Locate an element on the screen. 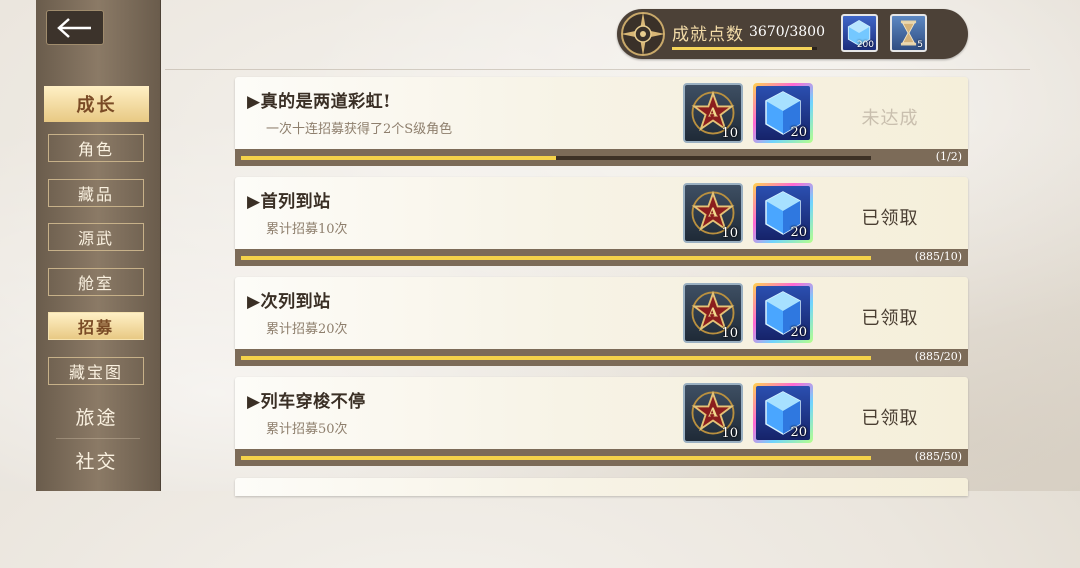 The width and height of the screenshot is (1080, 568). achievement-title: ▶次列到站 is located at coordinates (289, 302).